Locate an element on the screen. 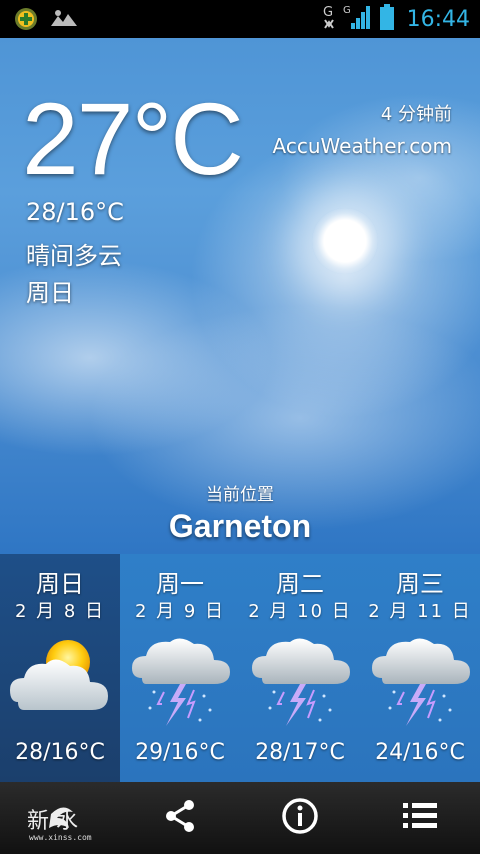 The image size is (480, 854). forecast-day: 周一 2 月 9 日 29/16°C is located at coordinates (180, 668).